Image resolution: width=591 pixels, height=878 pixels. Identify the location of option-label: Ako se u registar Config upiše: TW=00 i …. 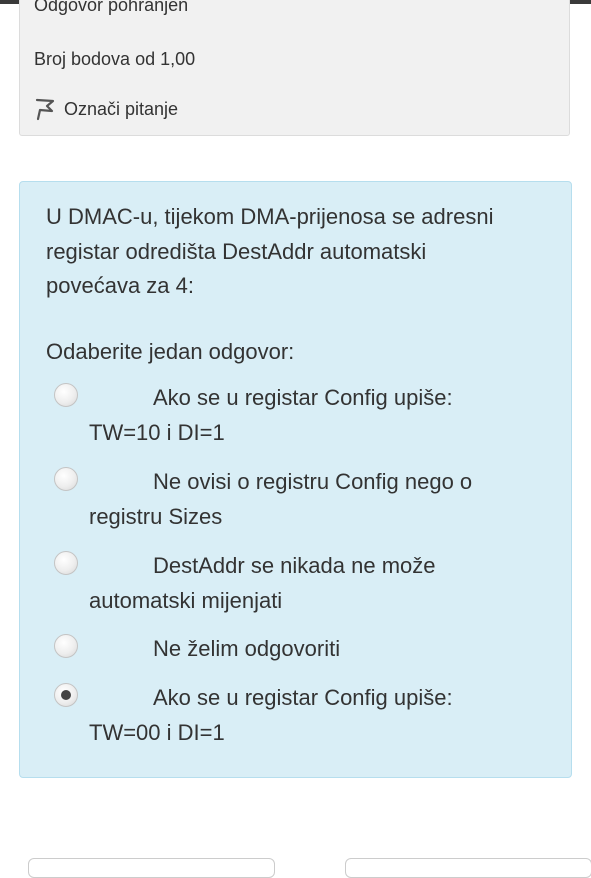
(271, 715).